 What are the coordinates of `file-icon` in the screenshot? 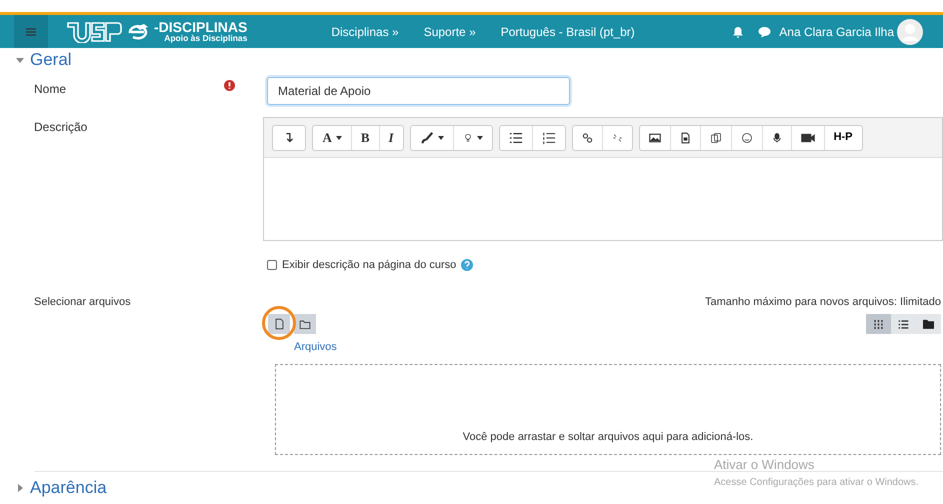 It's located at (279, 324).